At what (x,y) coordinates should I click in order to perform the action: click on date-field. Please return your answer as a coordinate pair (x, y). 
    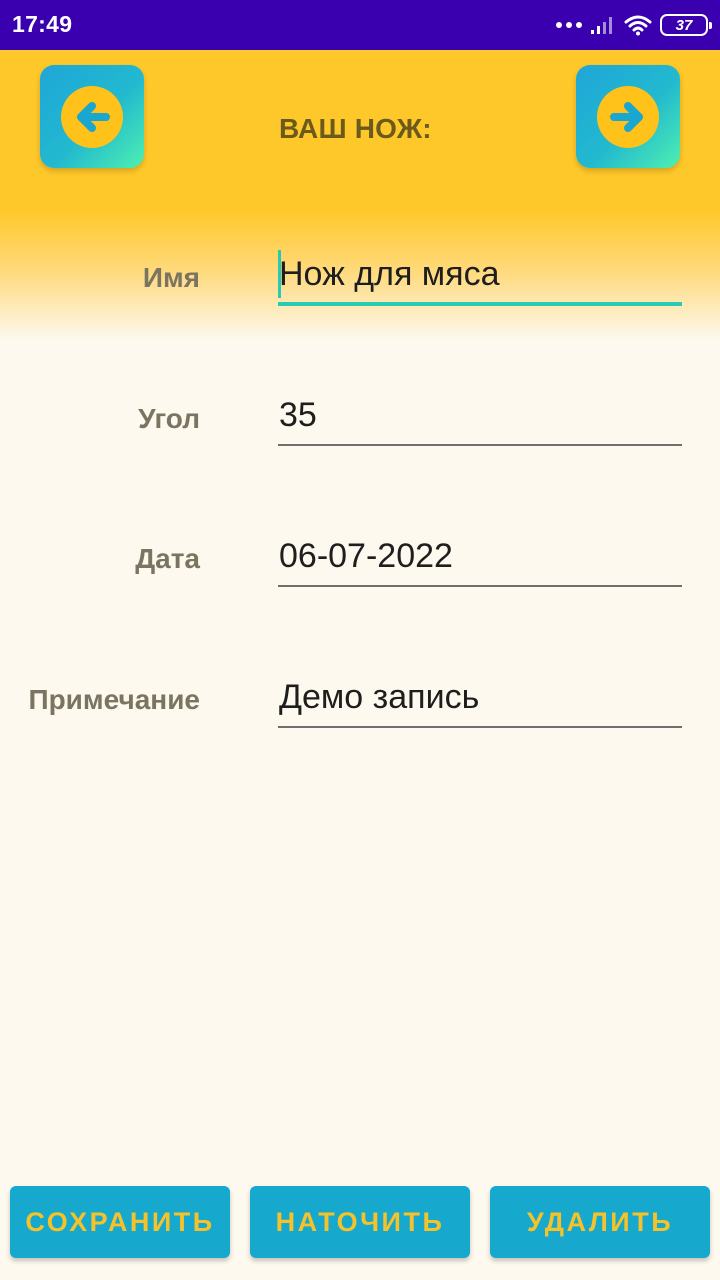
    Looking at the image, I should click on (480, 557).